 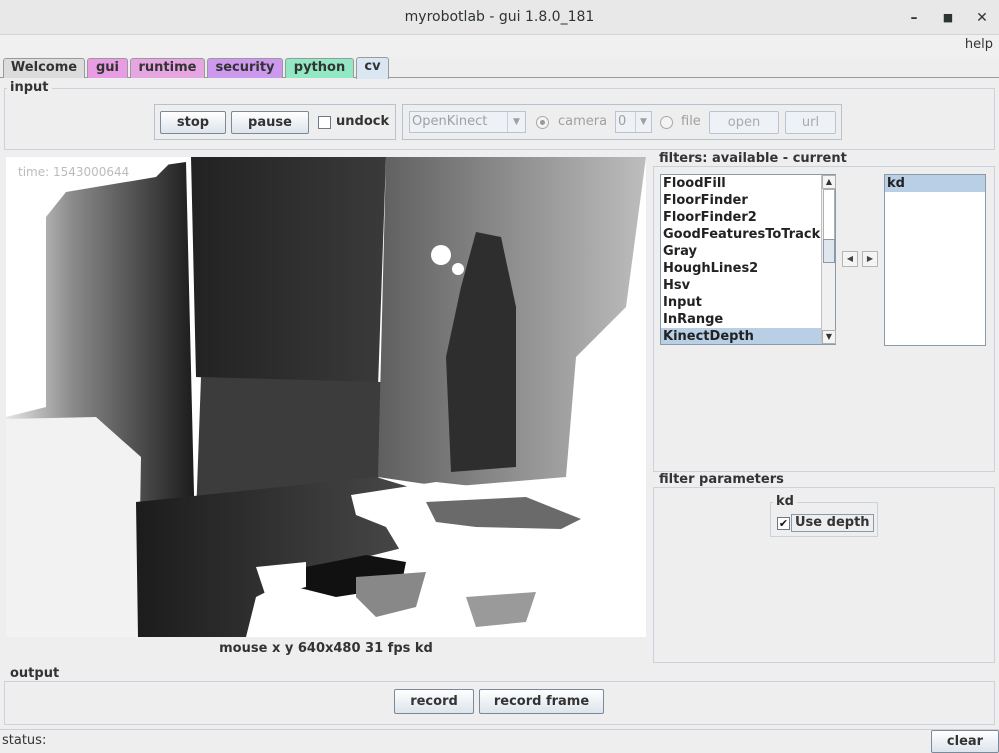 I want to click on undock-label: undock, so click(x=363, y=121).